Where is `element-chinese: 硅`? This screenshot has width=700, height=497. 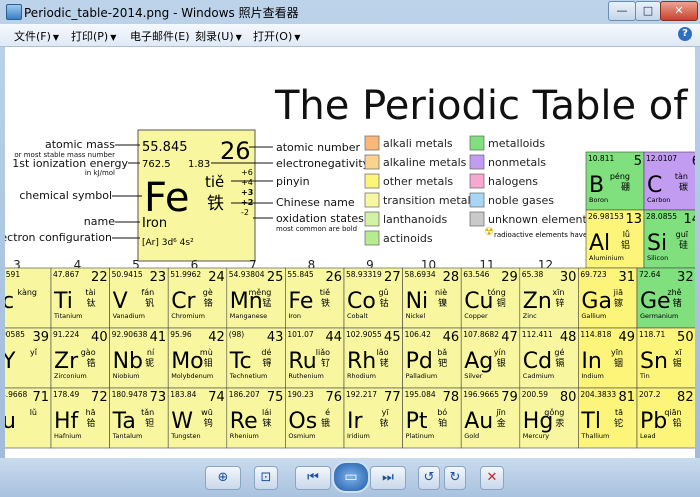 element-chinese: 硅 is located at coordinates (683, 245).